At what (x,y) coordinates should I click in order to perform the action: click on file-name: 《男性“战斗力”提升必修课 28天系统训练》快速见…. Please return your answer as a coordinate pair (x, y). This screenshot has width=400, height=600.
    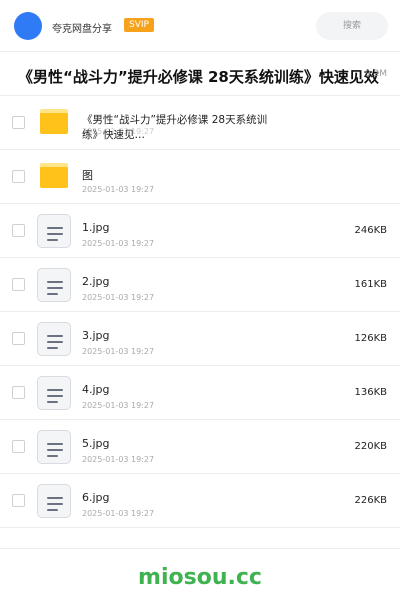
    Looking at the image, I should click on (175, 127).